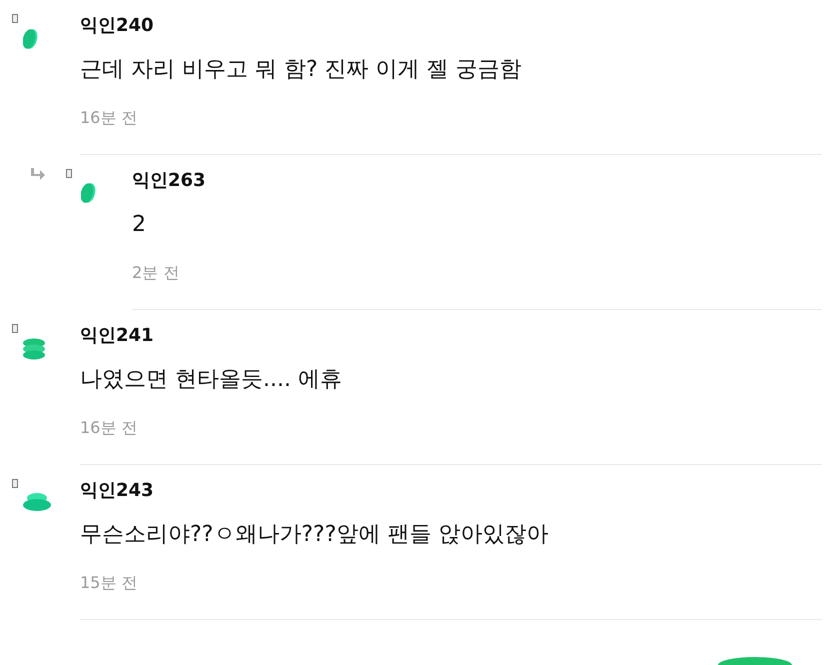 The image size is (828, 665). I want to click on comment-text: 나였으면 현타올듯.... 에휴, so click(211, 380).